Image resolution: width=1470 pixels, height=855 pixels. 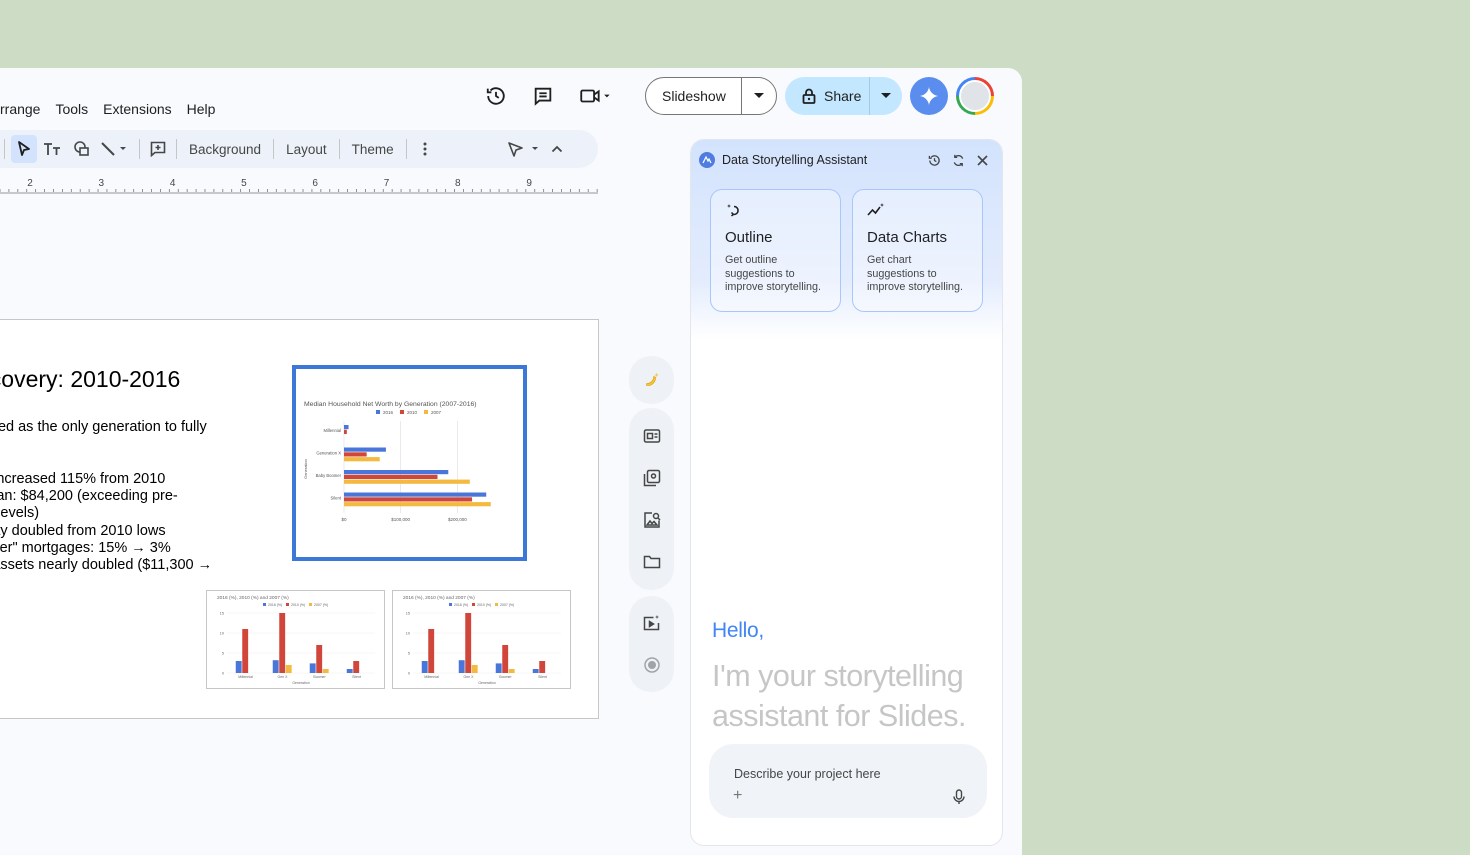 What do you see at coordinates (733, 210) in the screenshot?
I see `outline-sparkle-icon` at bounding box center [733, 210].